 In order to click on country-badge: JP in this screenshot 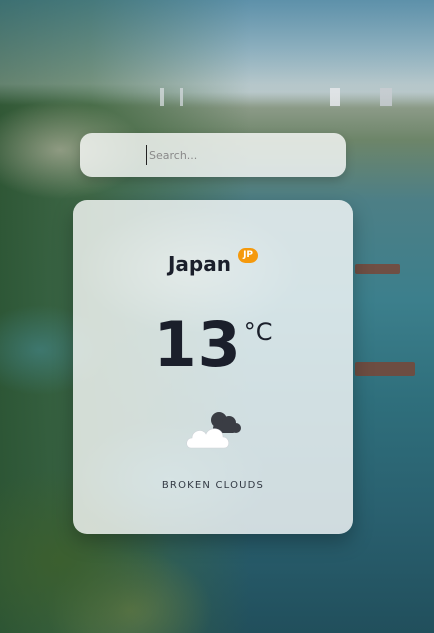, I will do `click(248, 255)`.